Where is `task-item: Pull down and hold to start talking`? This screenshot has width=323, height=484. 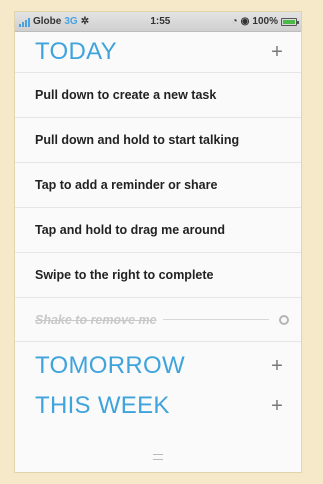 task-item: Pull down and hold to start talking is located at coordinates (158, 139).